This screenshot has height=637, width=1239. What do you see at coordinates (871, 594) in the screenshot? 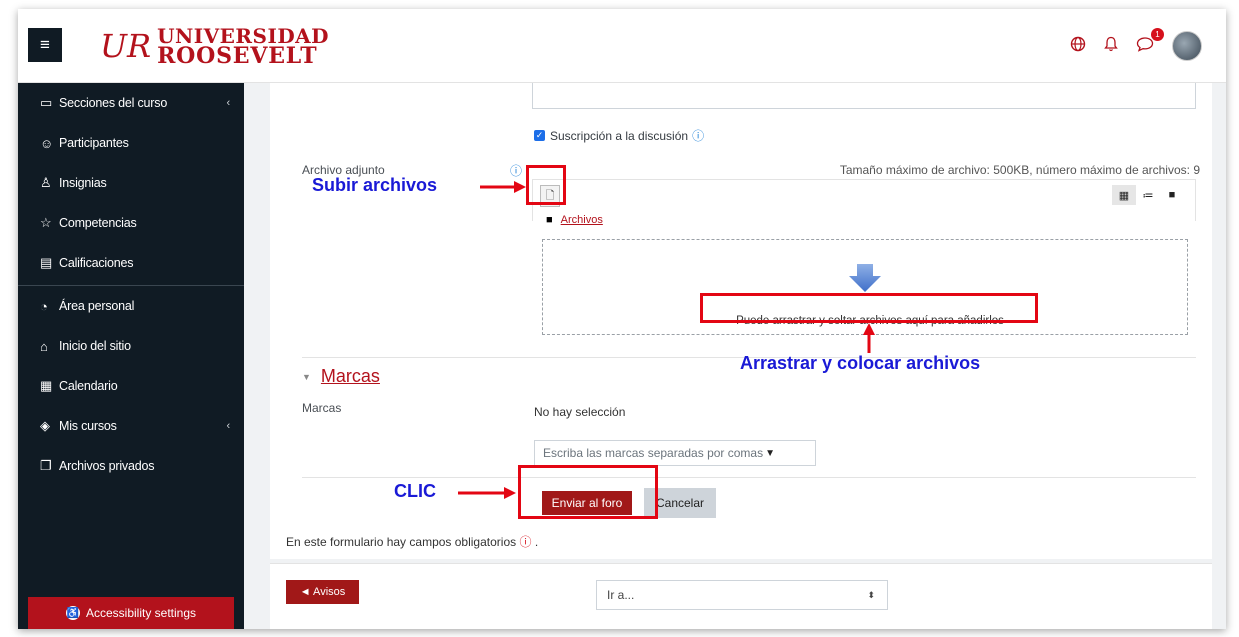
I see `select-arrows-icon: ⬍` at bounding box center [871, 594].